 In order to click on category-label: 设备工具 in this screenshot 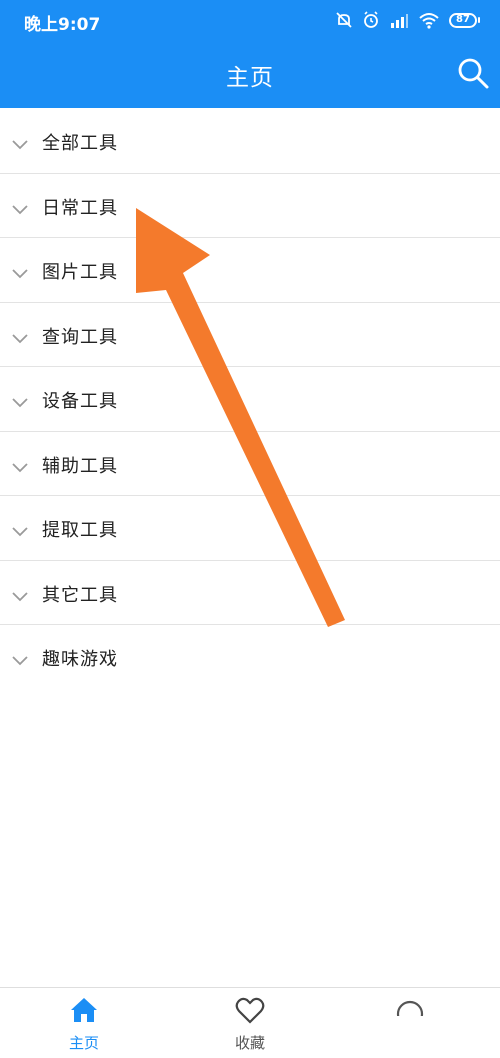, I will do `click(80, 401)`.